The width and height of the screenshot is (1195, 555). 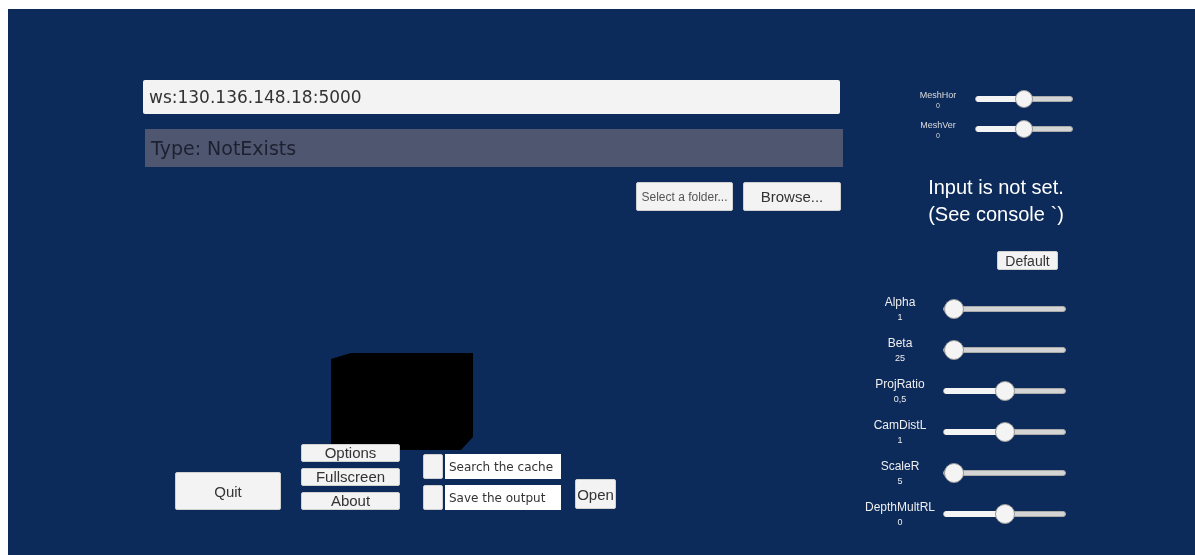 I want to click on menu-button: Fullscreen, so click(x=350, y=477).